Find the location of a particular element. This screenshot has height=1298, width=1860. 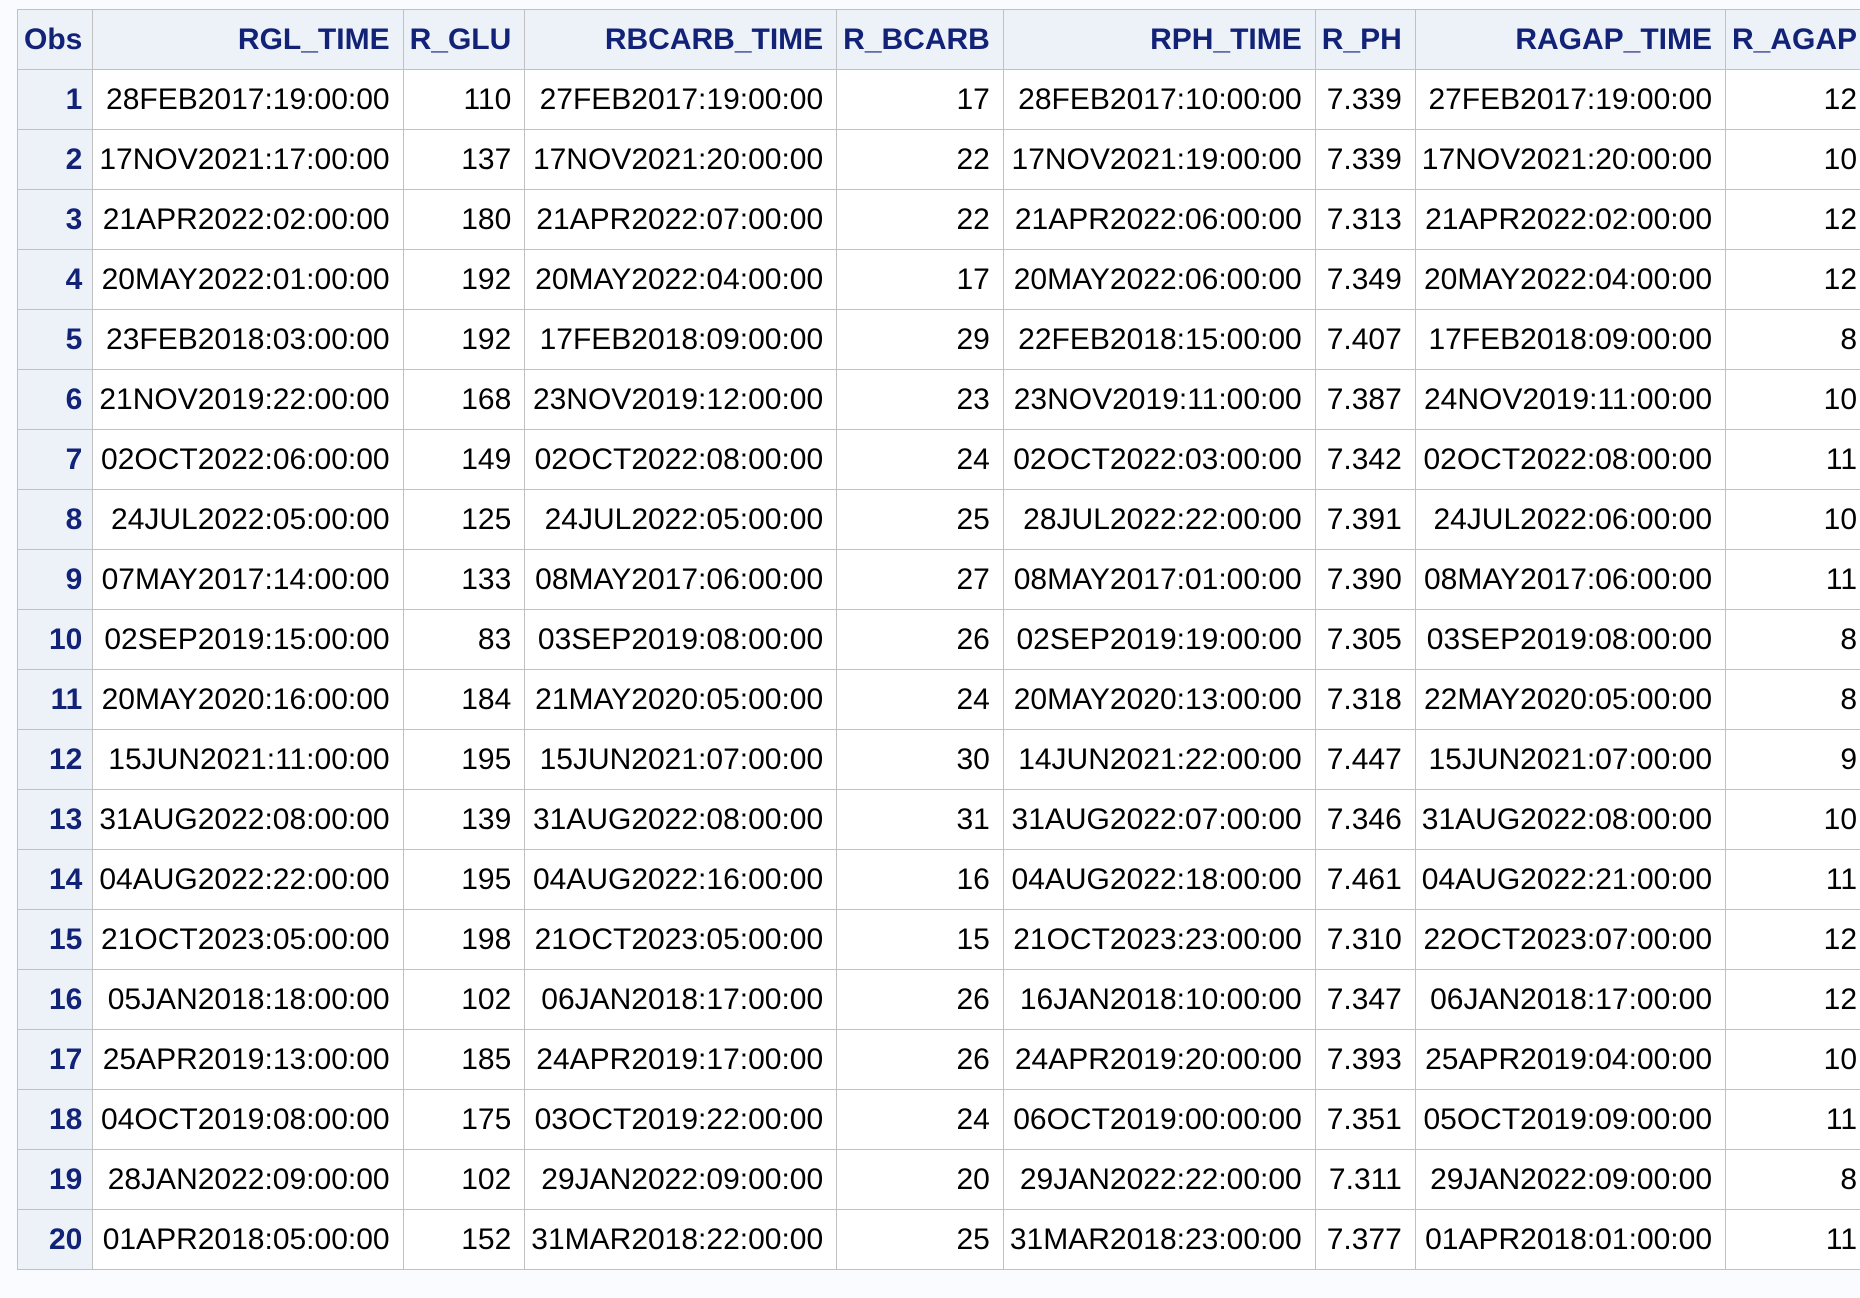

column-header-ragap-time: RAGAP_TIME is located at coordinates (1570, 39).